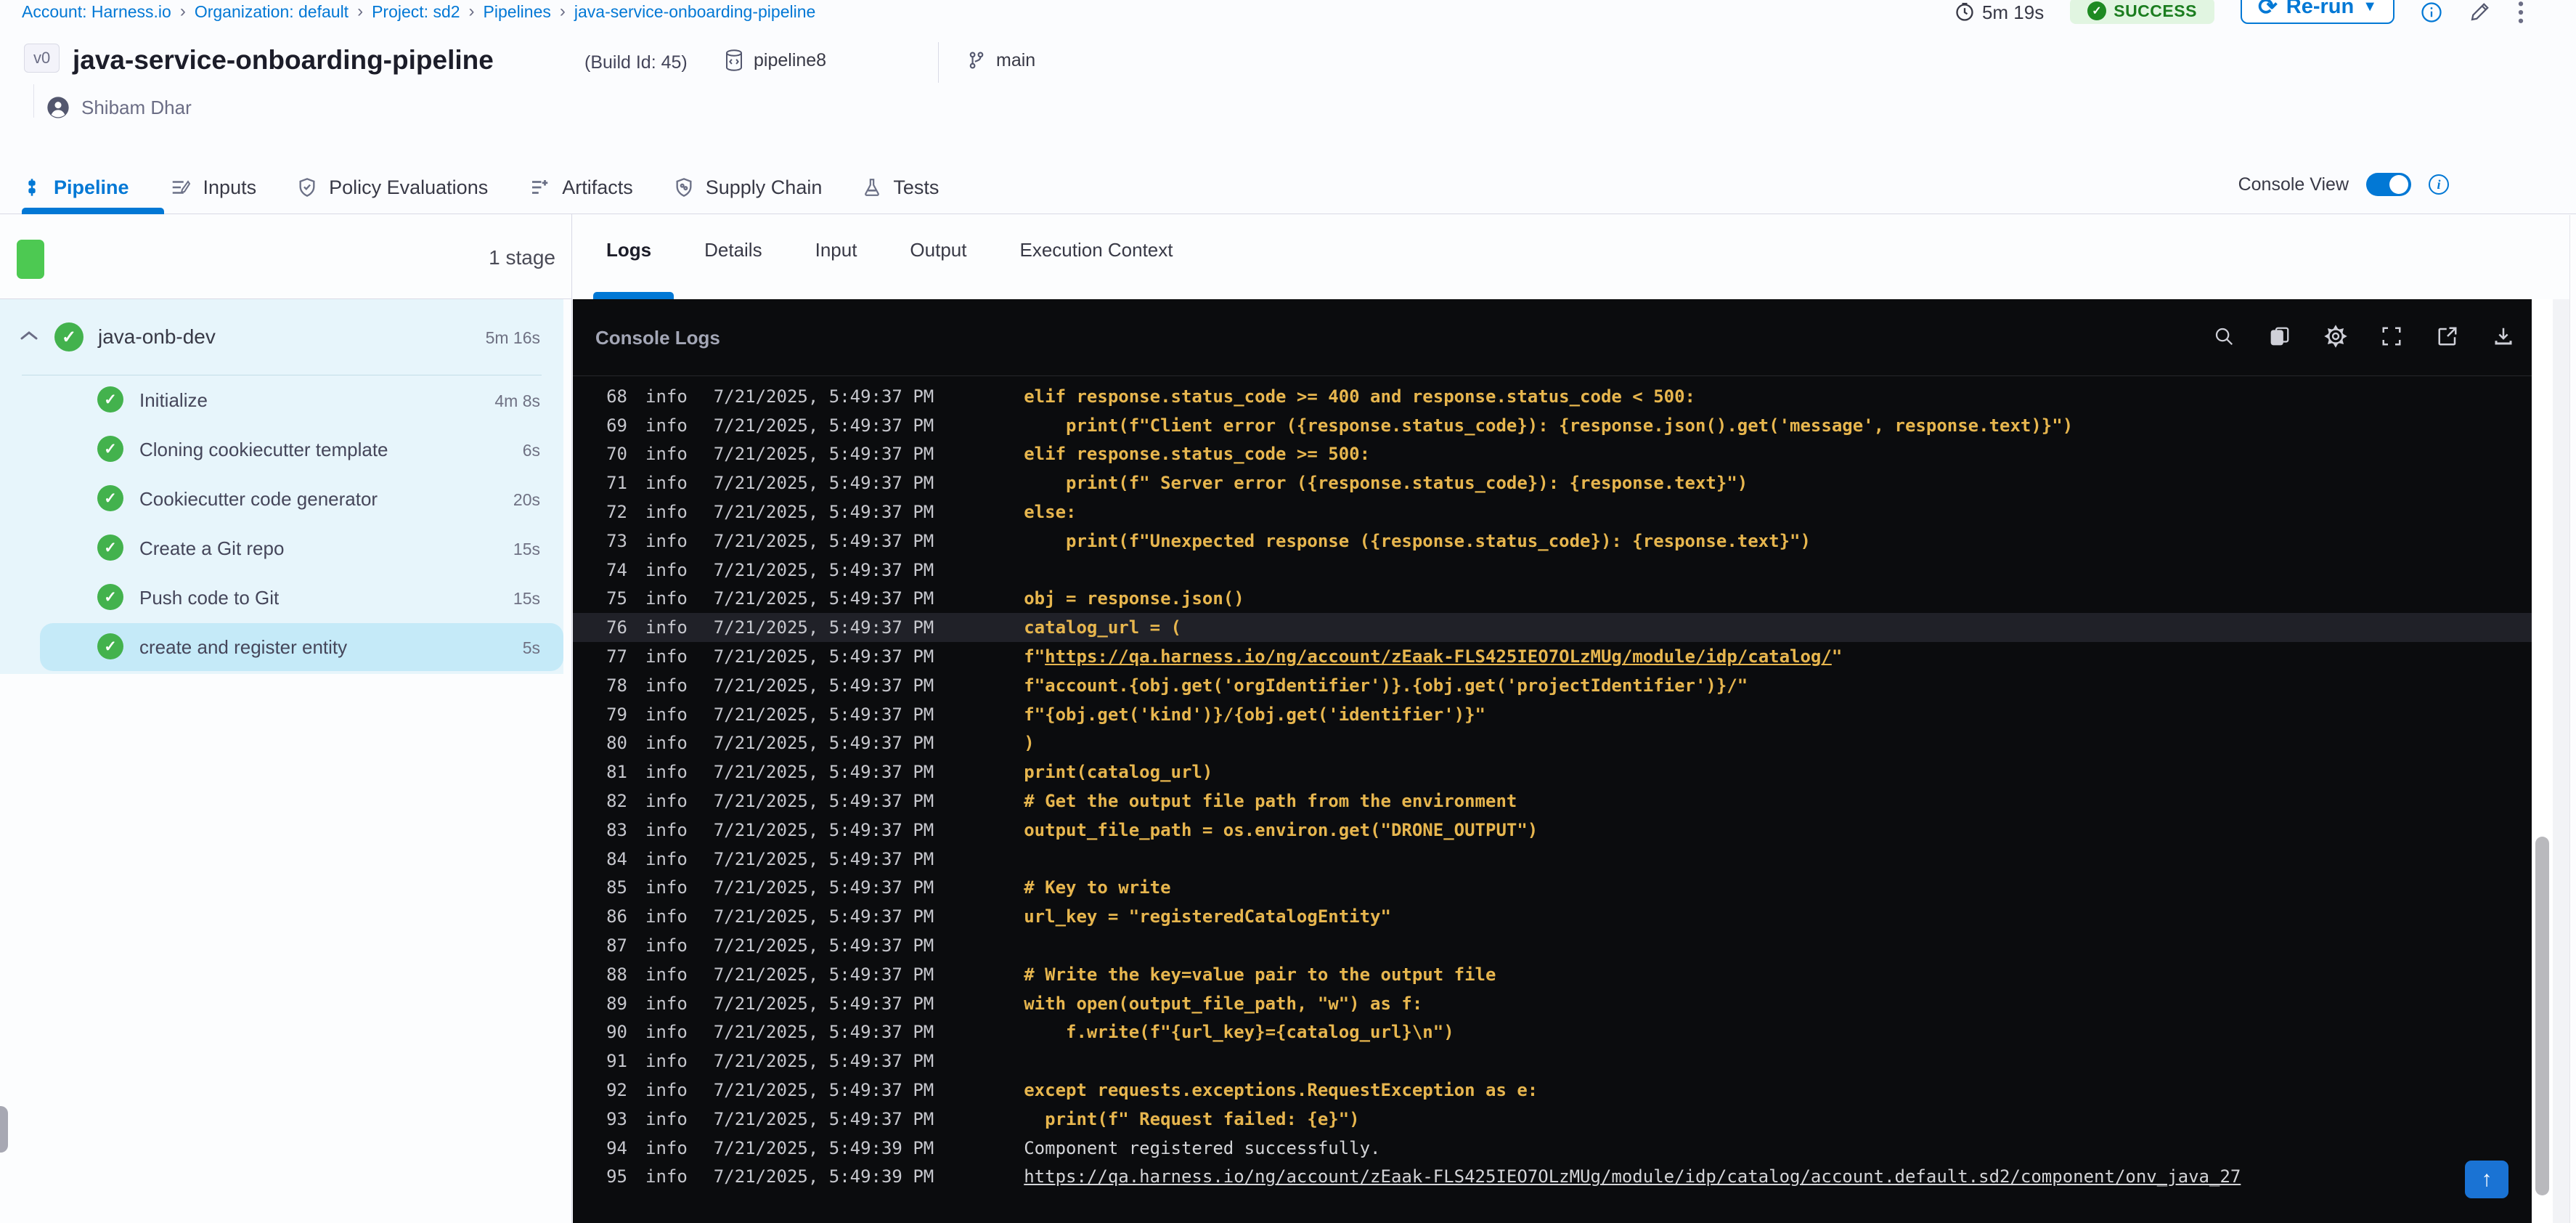 The height and width of the screenshot is (1223, 2576). What do you see at coordinates (281, 548) in the screenshot?
I see `step-row: ✓ Create a Git repo 15s` at bounding box center [281, 548].